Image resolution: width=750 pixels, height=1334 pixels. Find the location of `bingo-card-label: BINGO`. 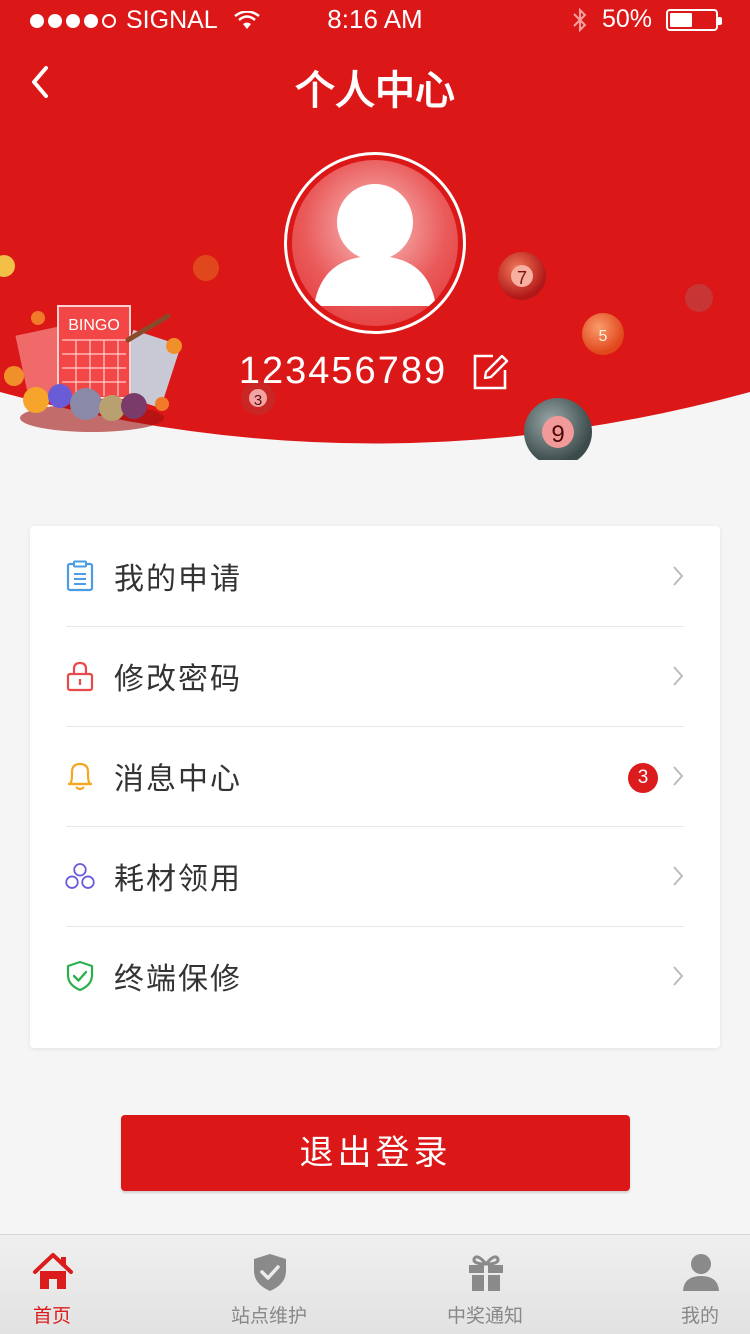

bingo-card-label: BINGO is located at coordinates (94, 325).